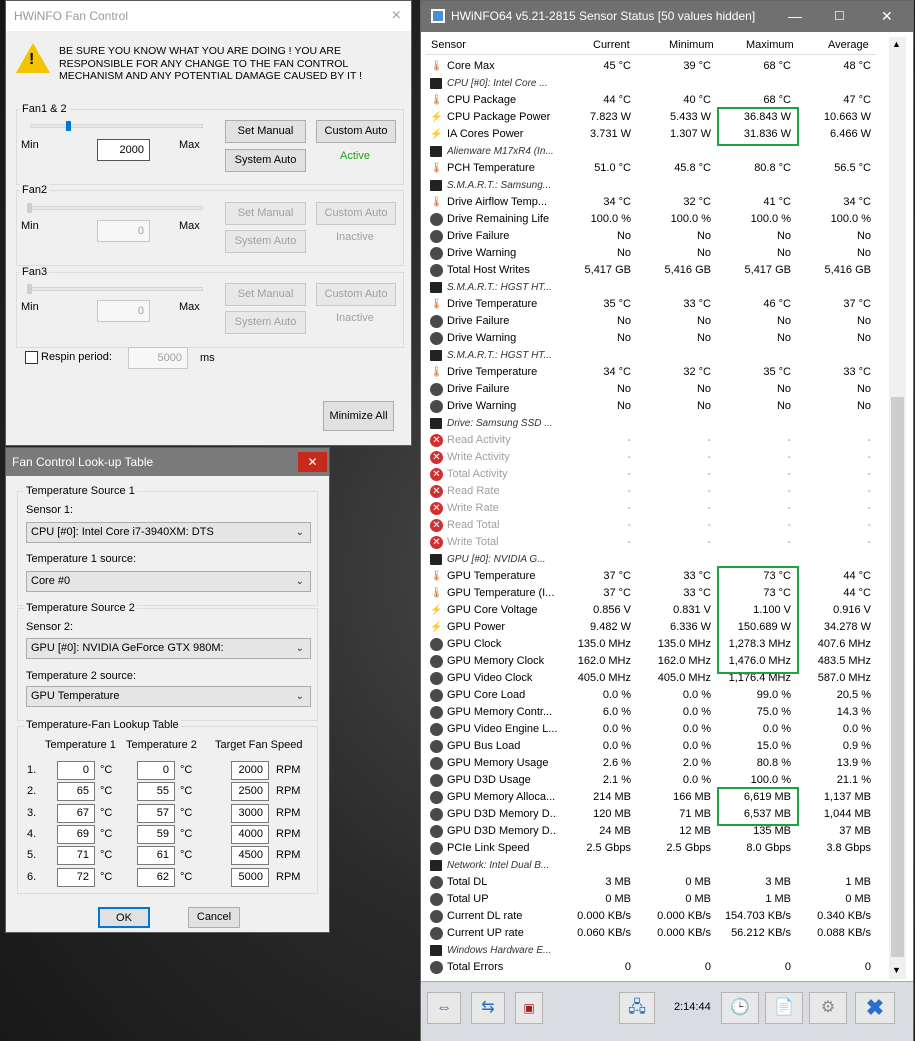 The height and width of the screenshot is (1041, 915). Describe the element at coordinates (652, 780) in the screenshot. I see `sensor-row: GPU D3D Usage 2.1 % 0.0 % 100.0 % 21.1 %` at that location.